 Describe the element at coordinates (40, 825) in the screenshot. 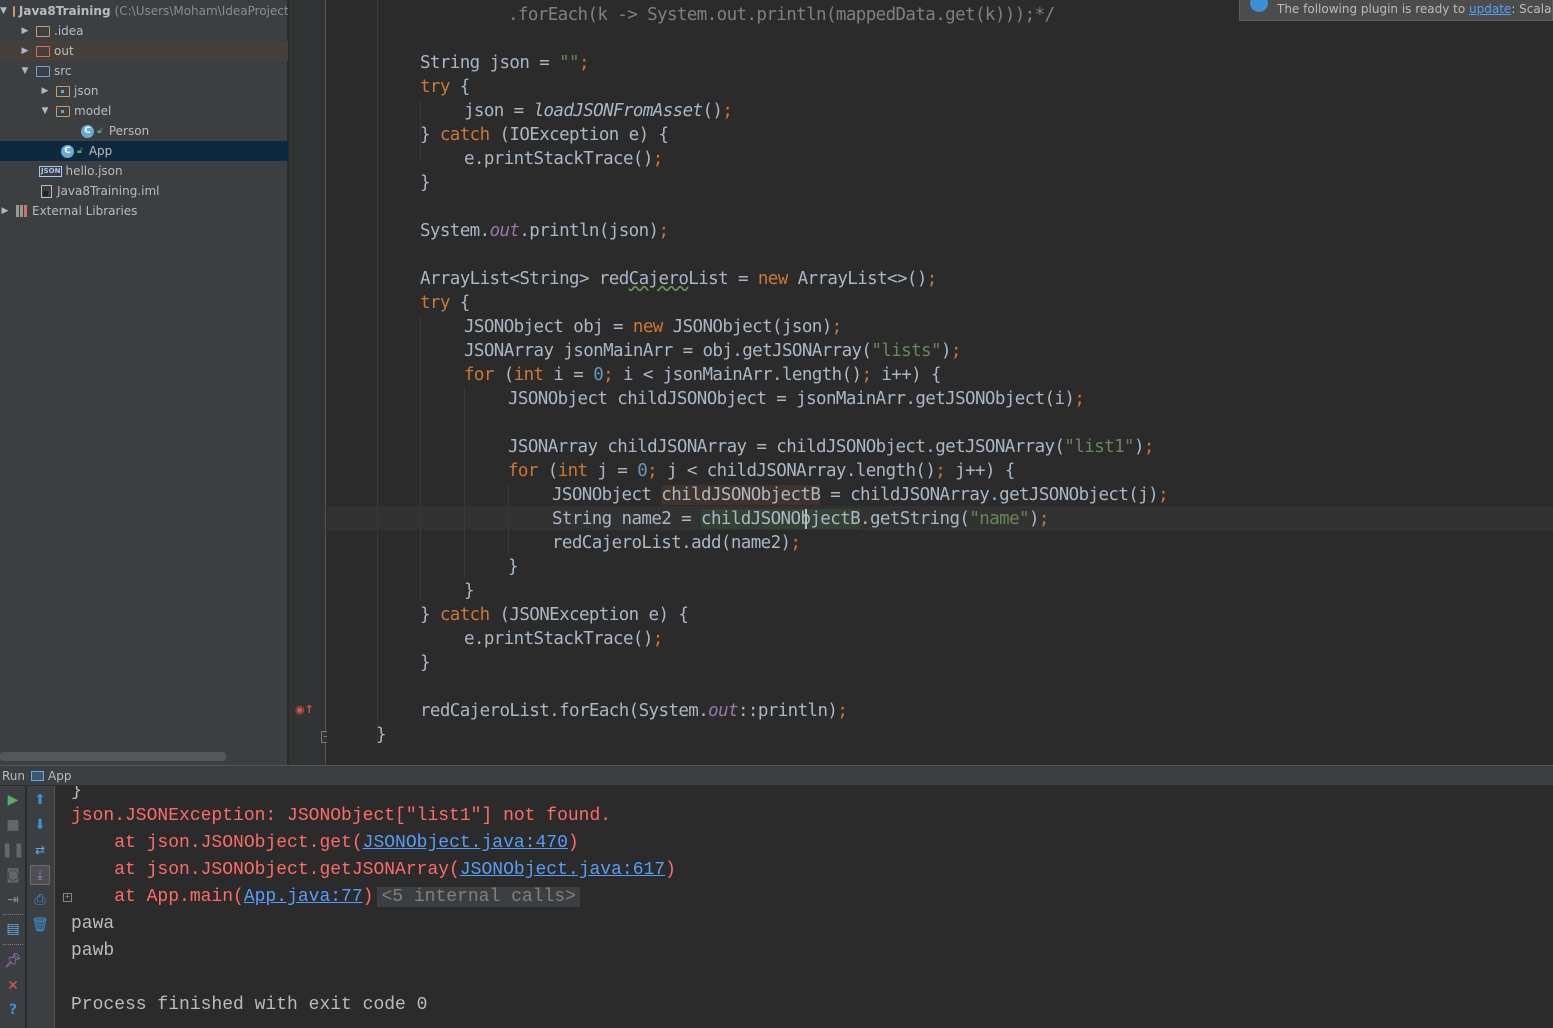

I see `down-arrow-icon: ⬇` at that location.